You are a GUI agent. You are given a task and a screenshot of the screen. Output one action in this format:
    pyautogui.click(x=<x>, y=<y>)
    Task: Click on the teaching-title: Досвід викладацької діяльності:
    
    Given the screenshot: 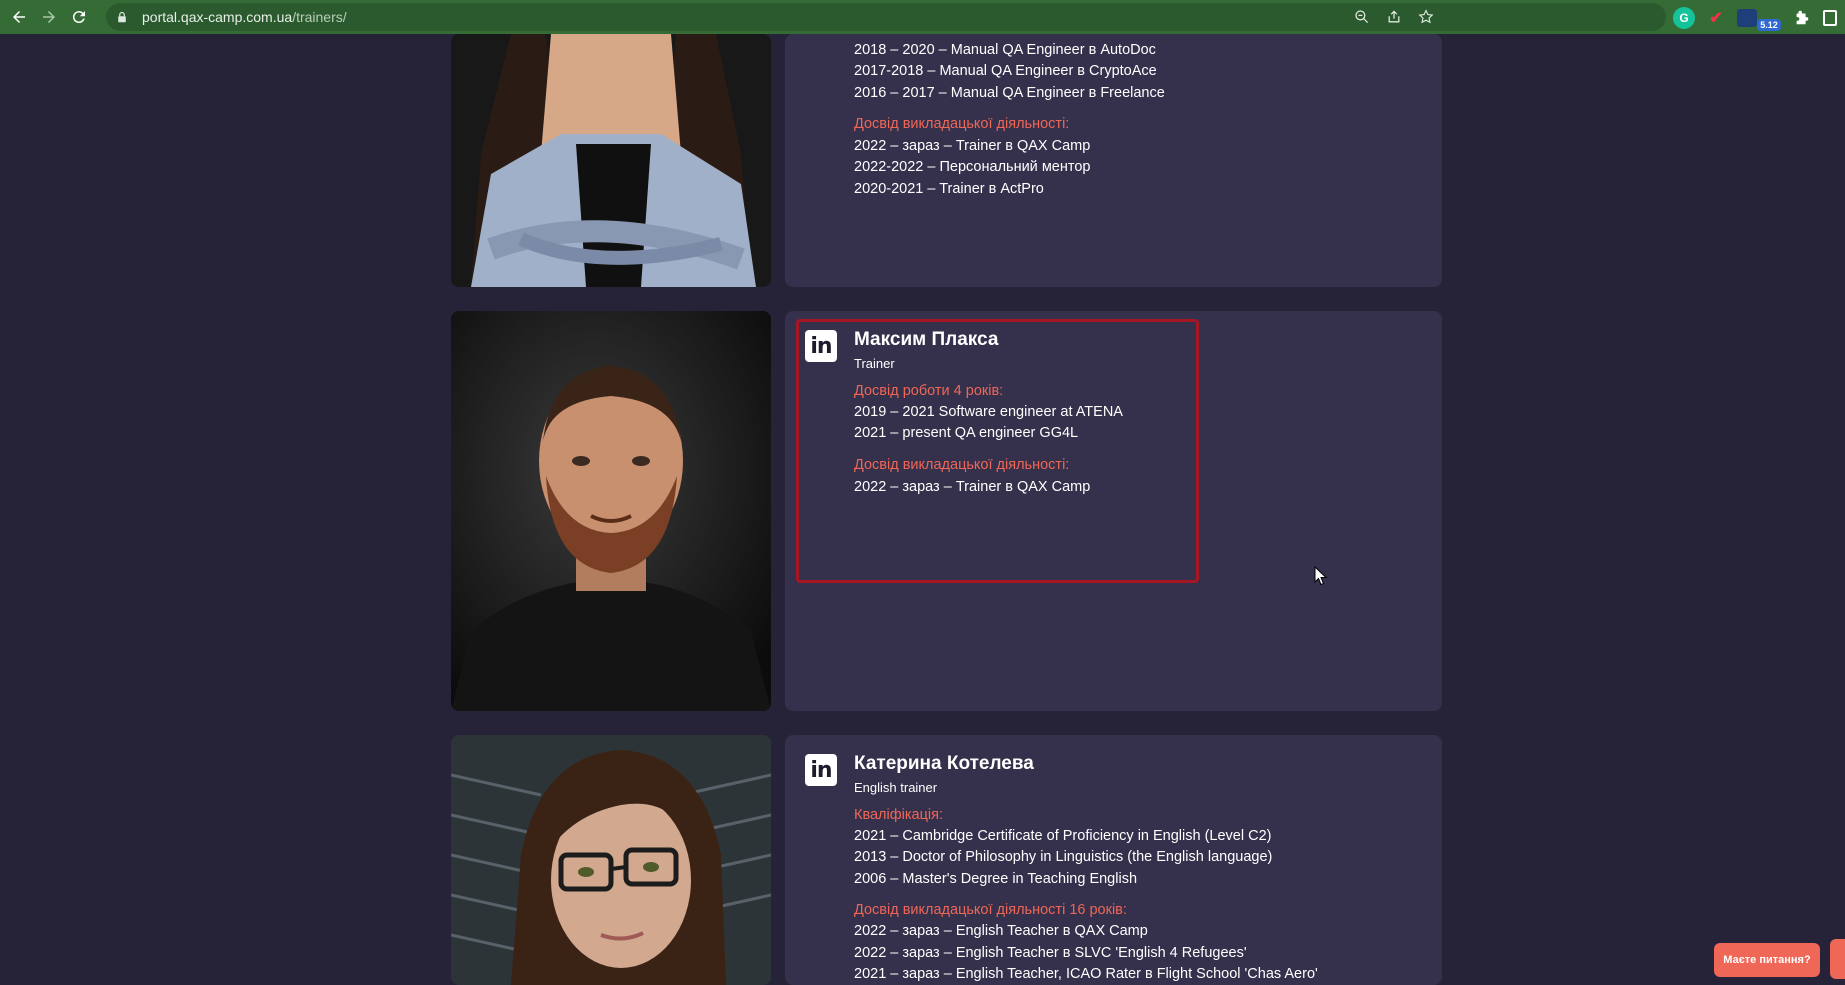 What is the action you would take?
    pyautogui.click(x=962, y=124)
    